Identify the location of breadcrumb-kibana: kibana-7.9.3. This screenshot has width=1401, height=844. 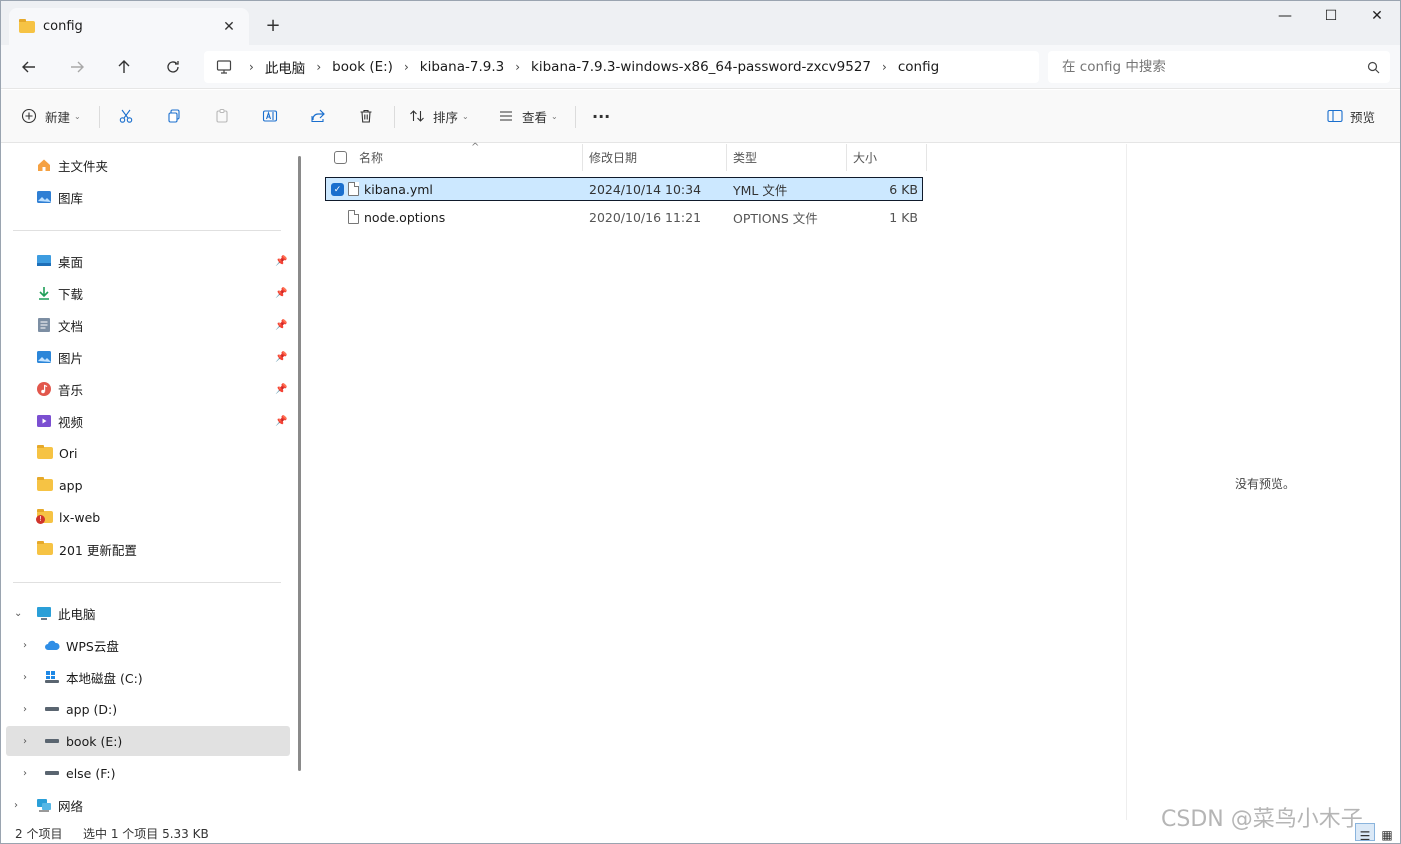
(462, 67).